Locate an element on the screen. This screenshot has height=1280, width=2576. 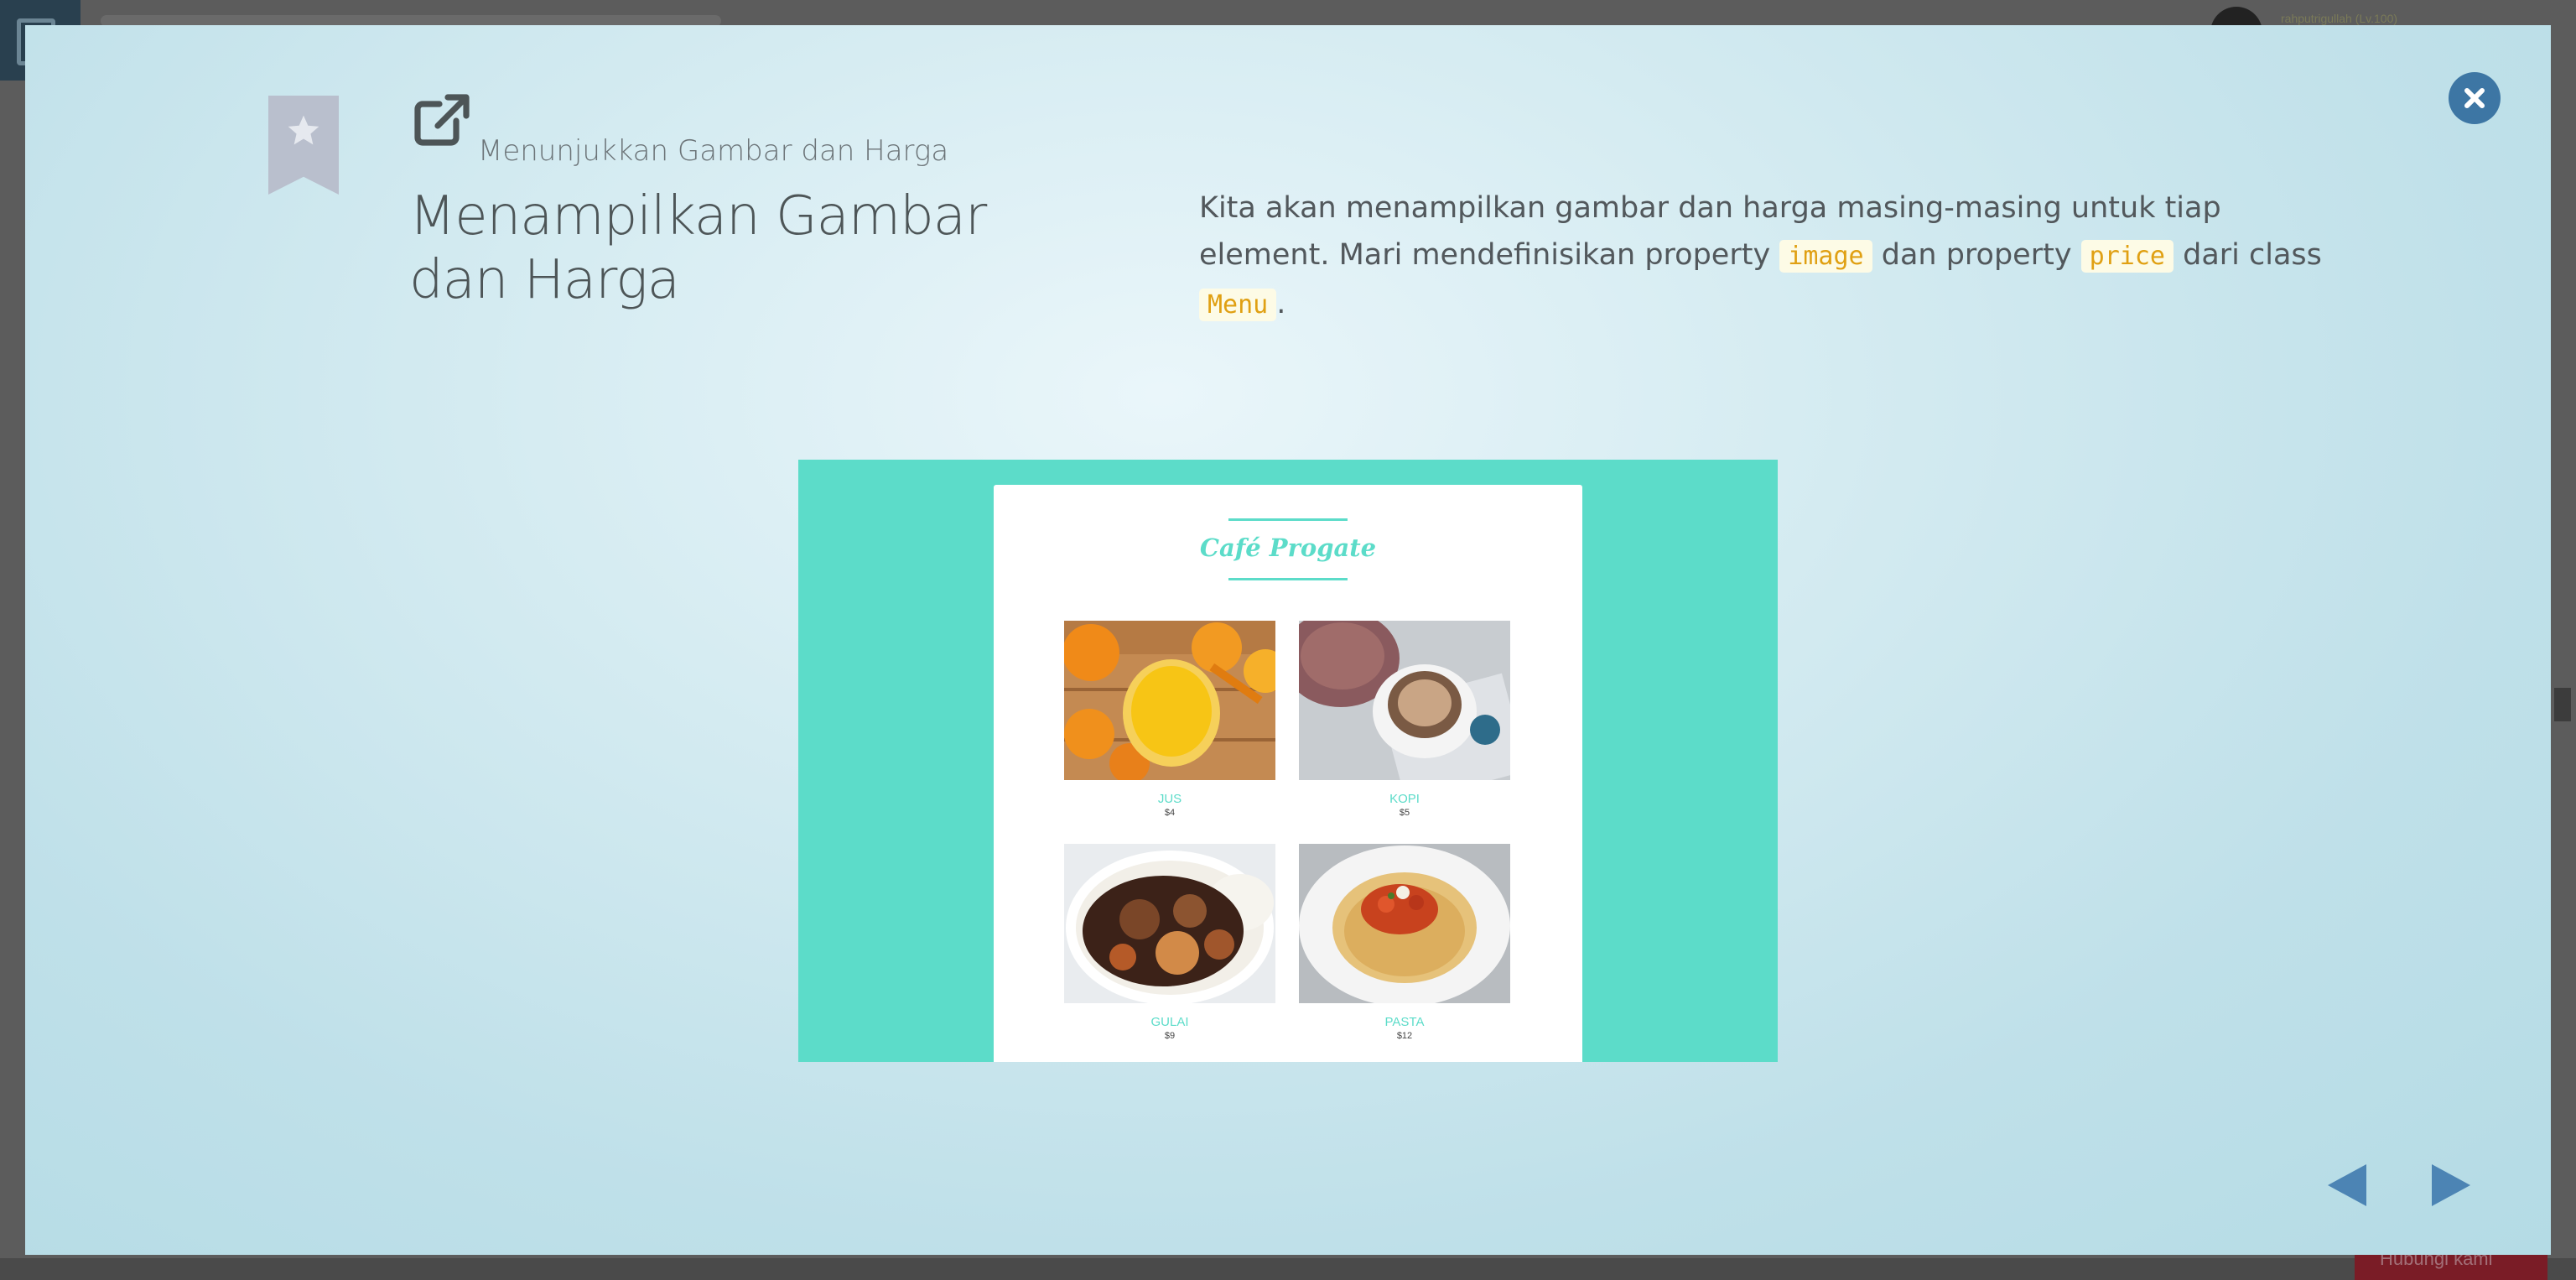
menu-item: KOPI $5 is located at coordinates (1404, 719).